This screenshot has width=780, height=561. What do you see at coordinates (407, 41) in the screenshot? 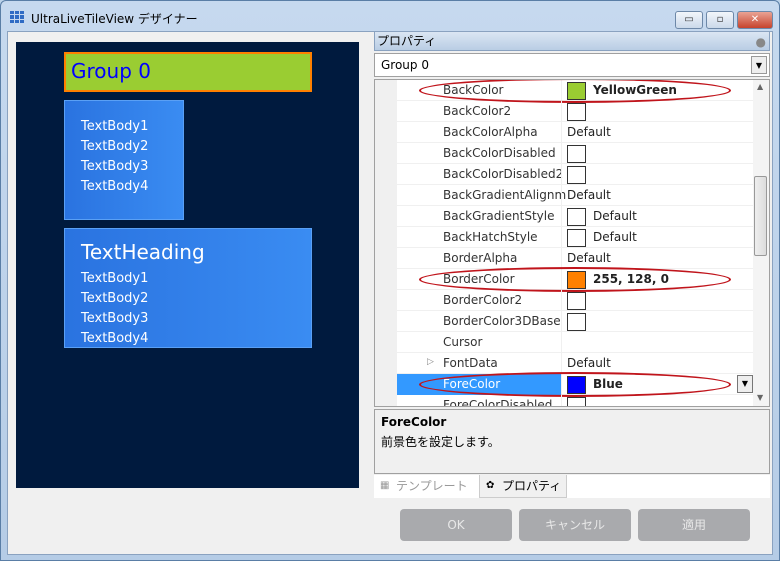
I see `properties-header-label: プロパティ` at bounding box center [407, 41].